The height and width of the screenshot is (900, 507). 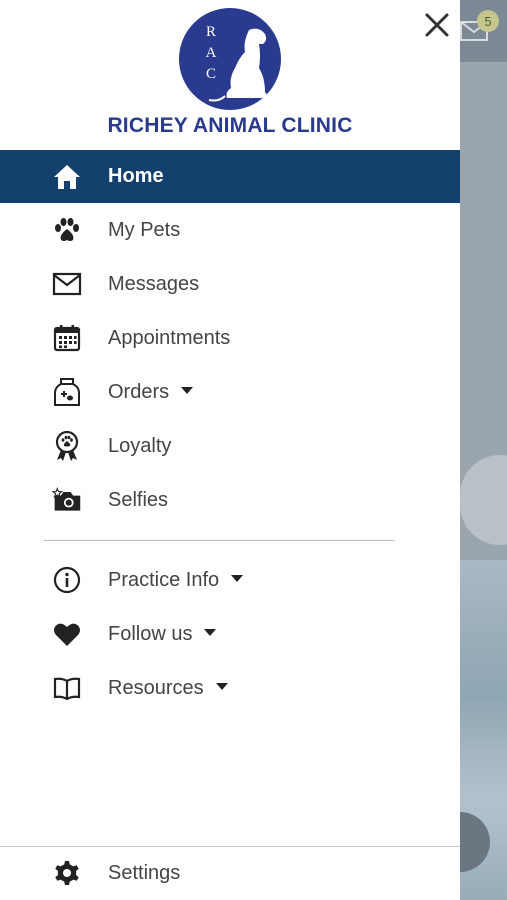 I want to click on background-app, so click(x=483, y=450).